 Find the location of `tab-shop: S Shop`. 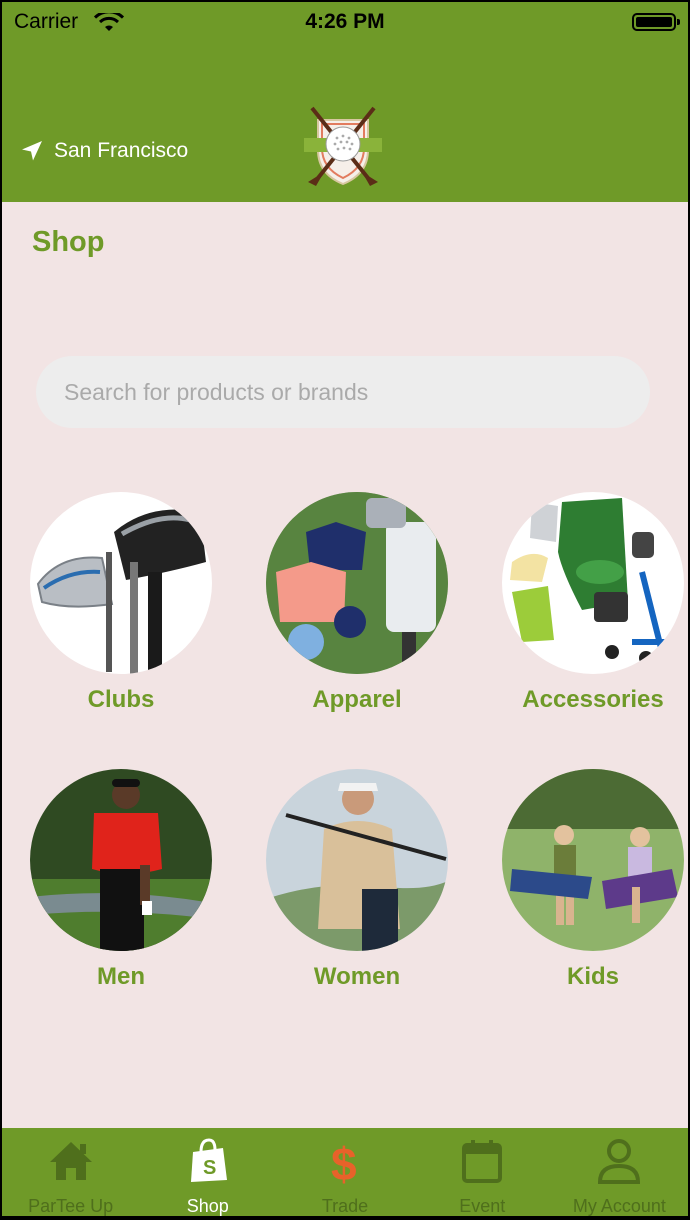

tab-shop: S Shop is located at coordinates (207, 1172).